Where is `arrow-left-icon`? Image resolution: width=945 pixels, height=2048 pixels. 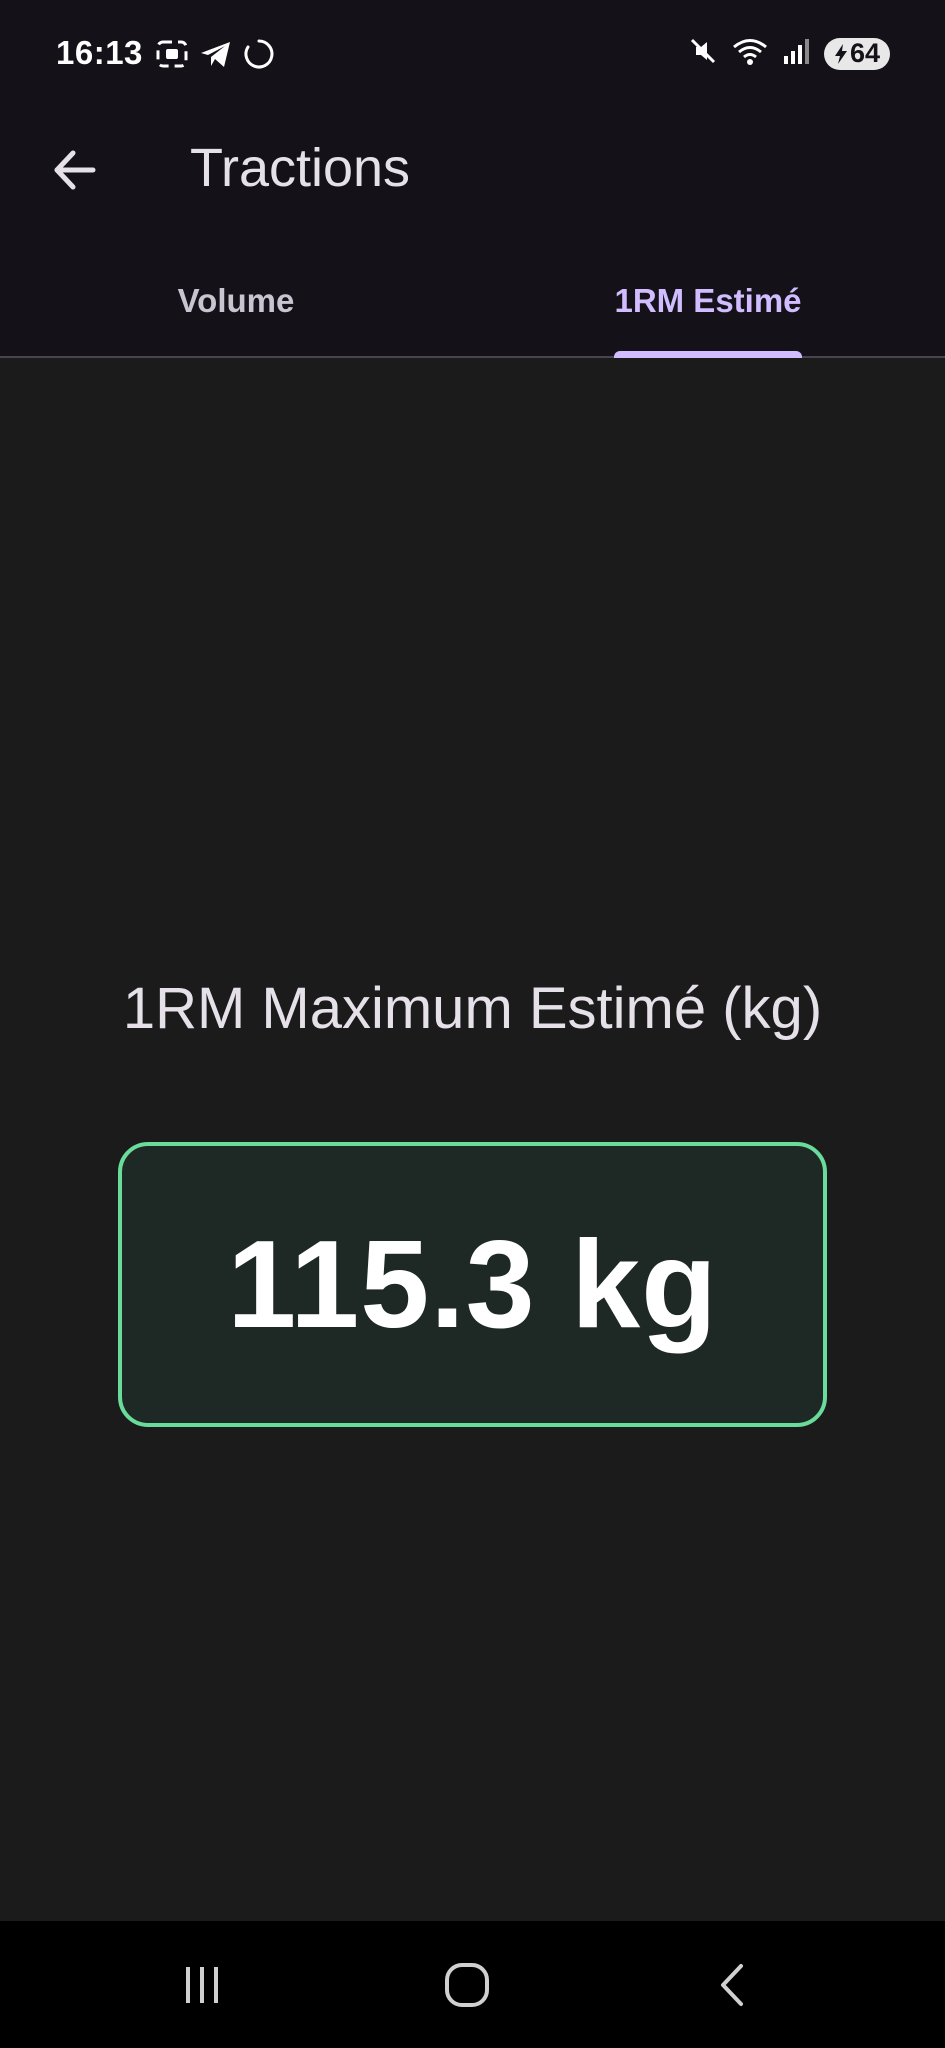 arrow-left-icon is located at coordinates (75, 170).